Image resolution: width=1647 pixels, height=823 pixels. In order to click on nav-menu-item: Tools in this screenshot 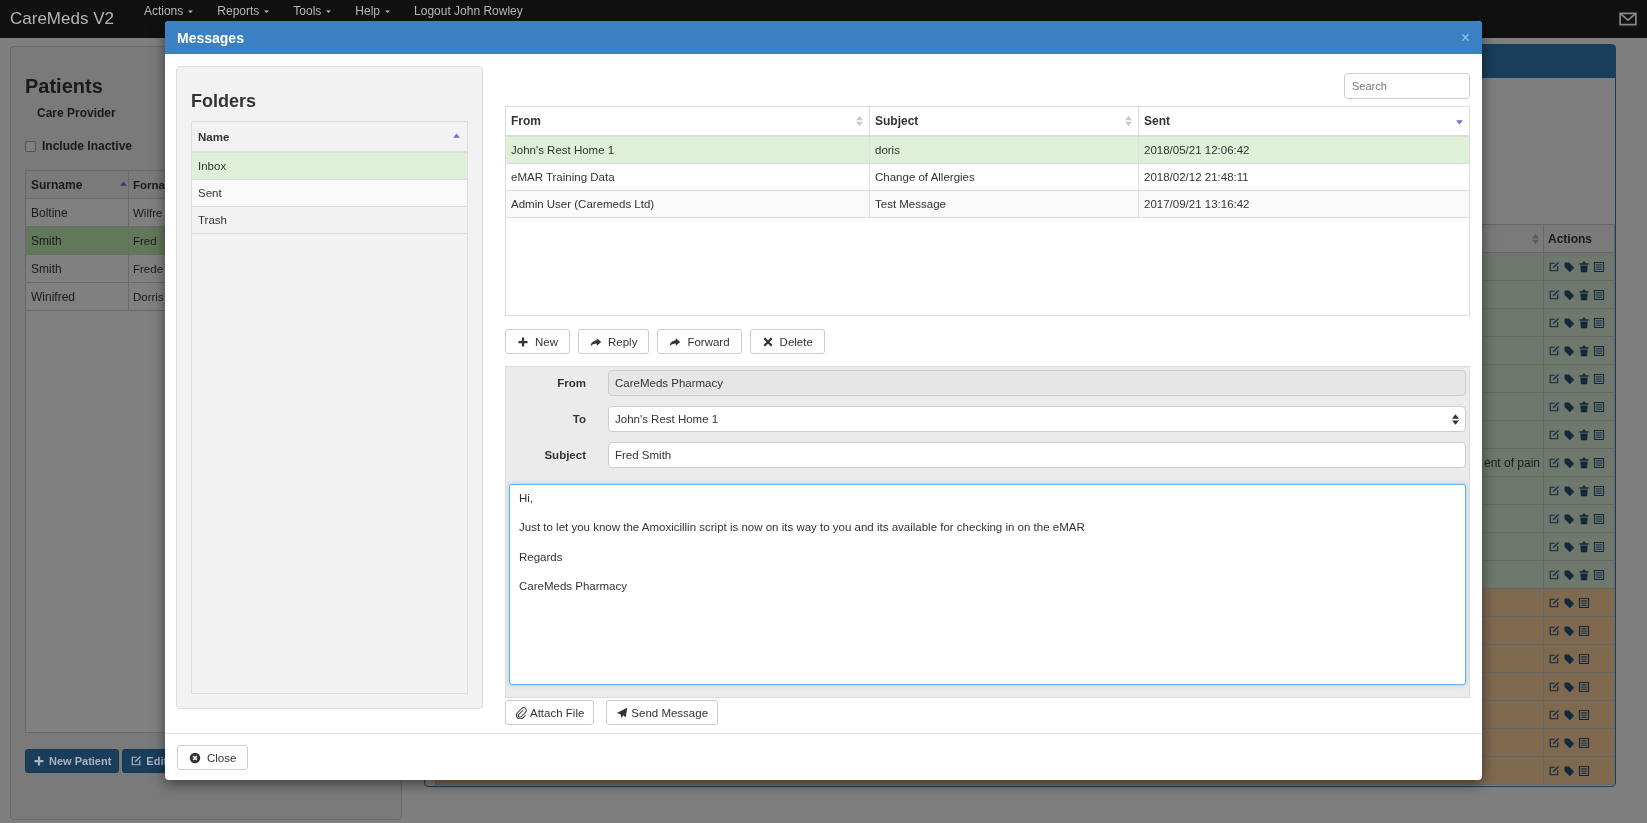, I will do `click(313, 11)`.